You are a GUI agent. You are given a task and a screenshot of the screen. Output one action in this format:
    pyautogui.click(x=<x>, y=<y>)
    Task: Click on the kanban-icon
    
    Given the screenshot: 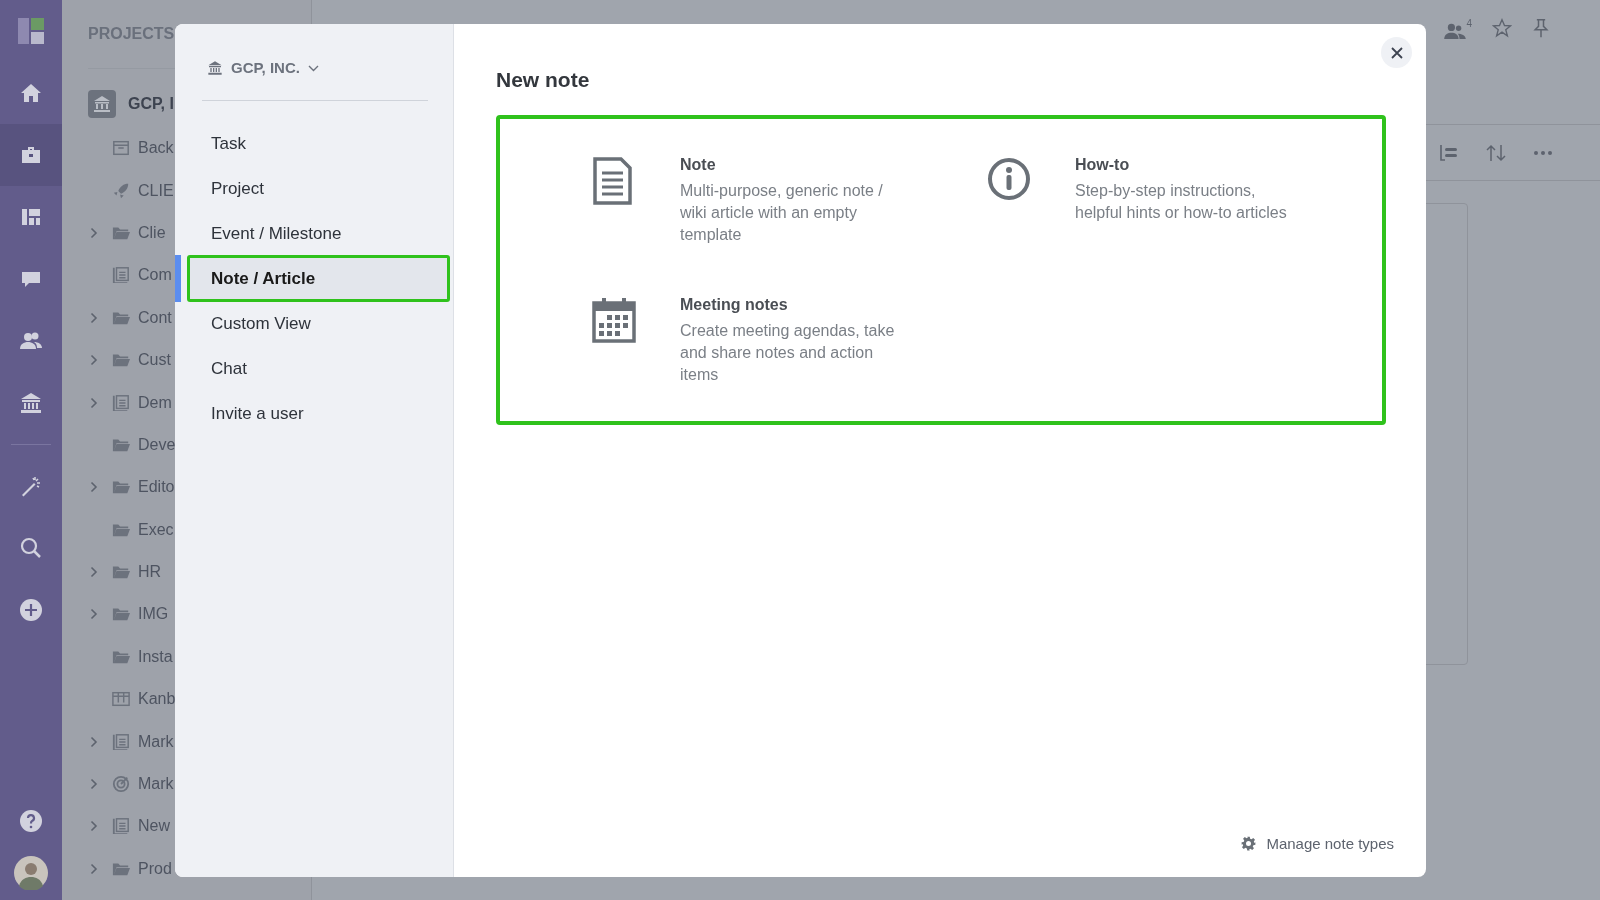 What is the action you would take?
    pyautogui.click(x=121, y=699)
    